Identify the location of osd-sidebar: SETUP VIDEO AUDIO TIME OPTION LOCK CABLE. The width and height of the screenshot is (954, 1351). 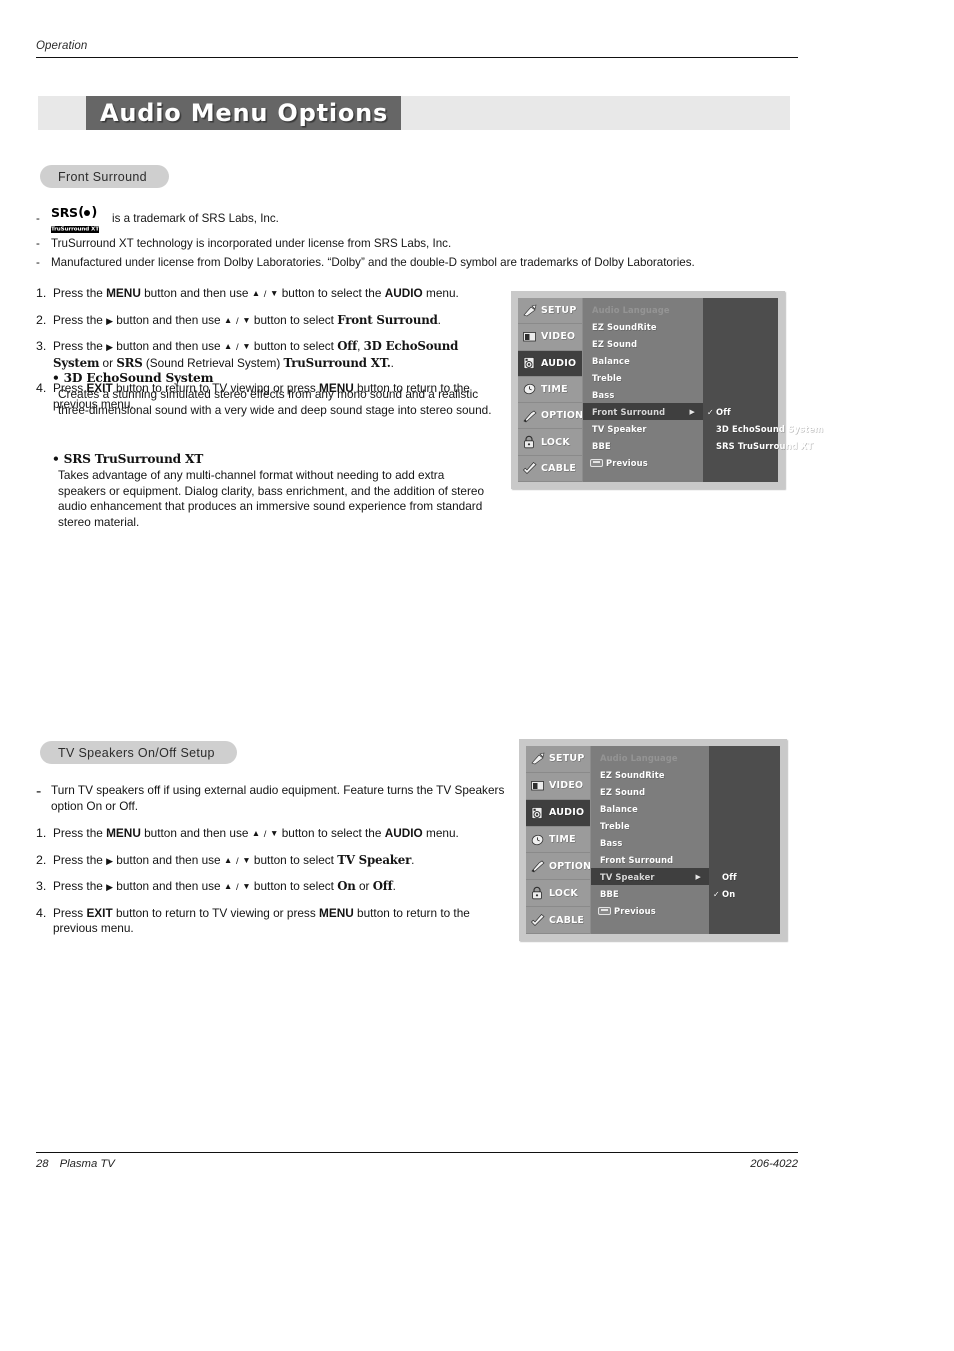
(551, 390).